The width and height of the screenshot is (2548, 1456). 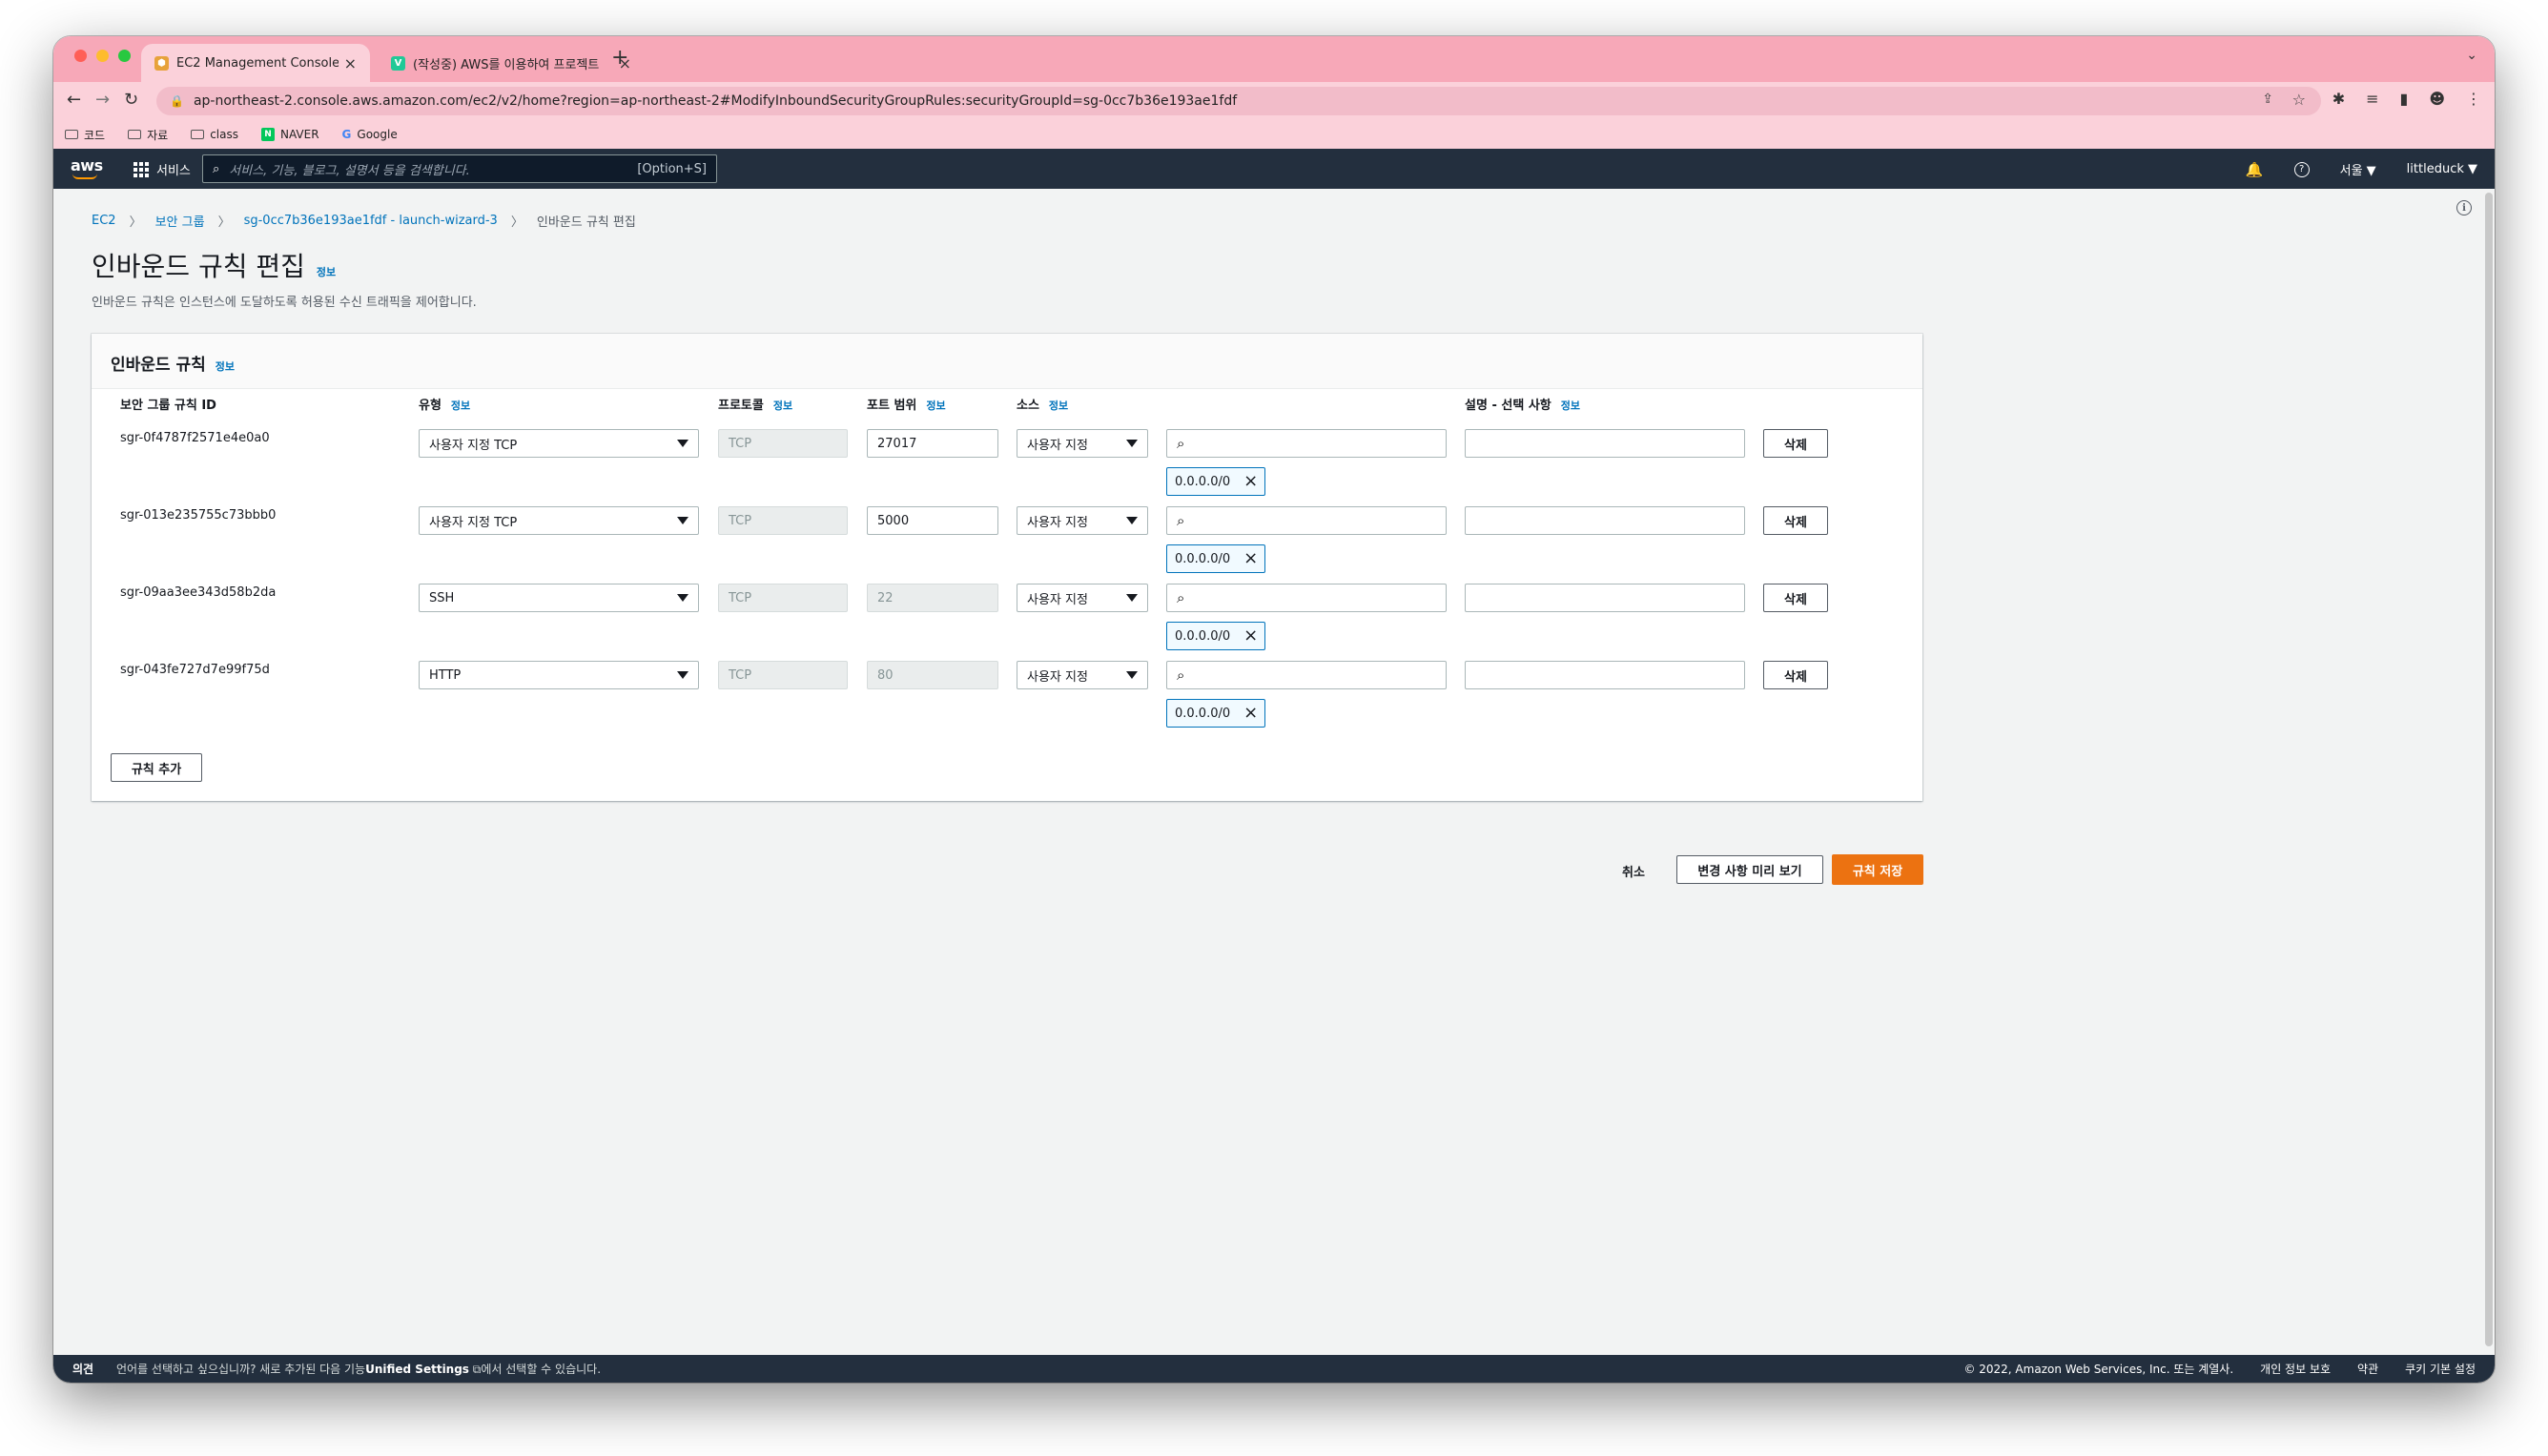 What do you see at coordinates (198, 592) in the screenshot?
I see `rule-id: sgr-09aa3ee343d58b2da` at bounding box center [198, 592].